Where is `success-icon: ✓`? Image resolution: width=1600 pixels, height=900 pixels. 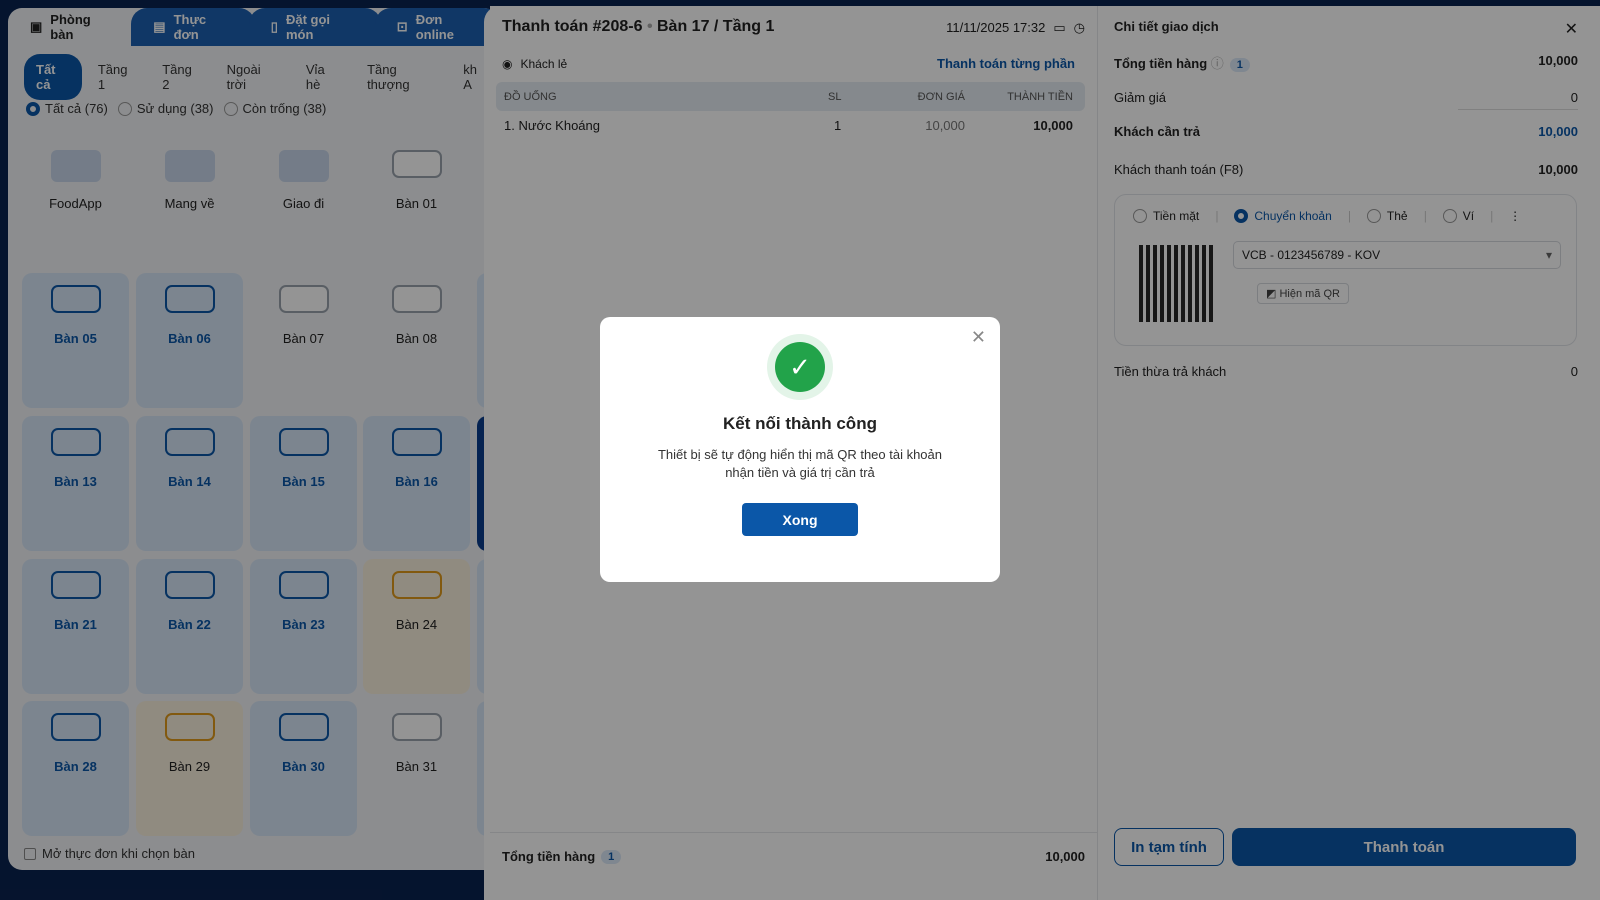
success-icon: ✓ is located at coordinates (800, 367).